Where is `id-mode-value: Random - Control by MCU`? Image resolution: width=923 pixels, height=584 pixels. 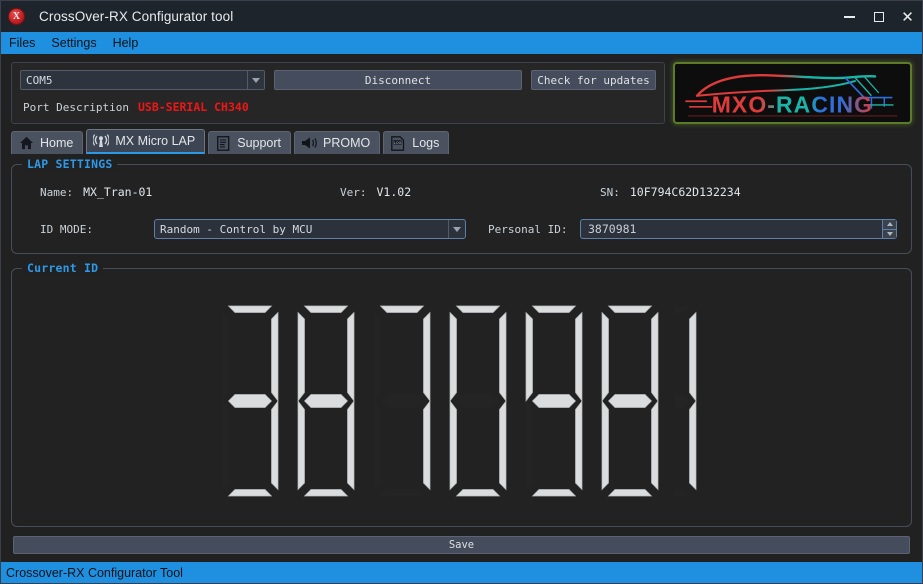 id-mode-value: Random - Control by MCU is located at coordinates (236, 229).